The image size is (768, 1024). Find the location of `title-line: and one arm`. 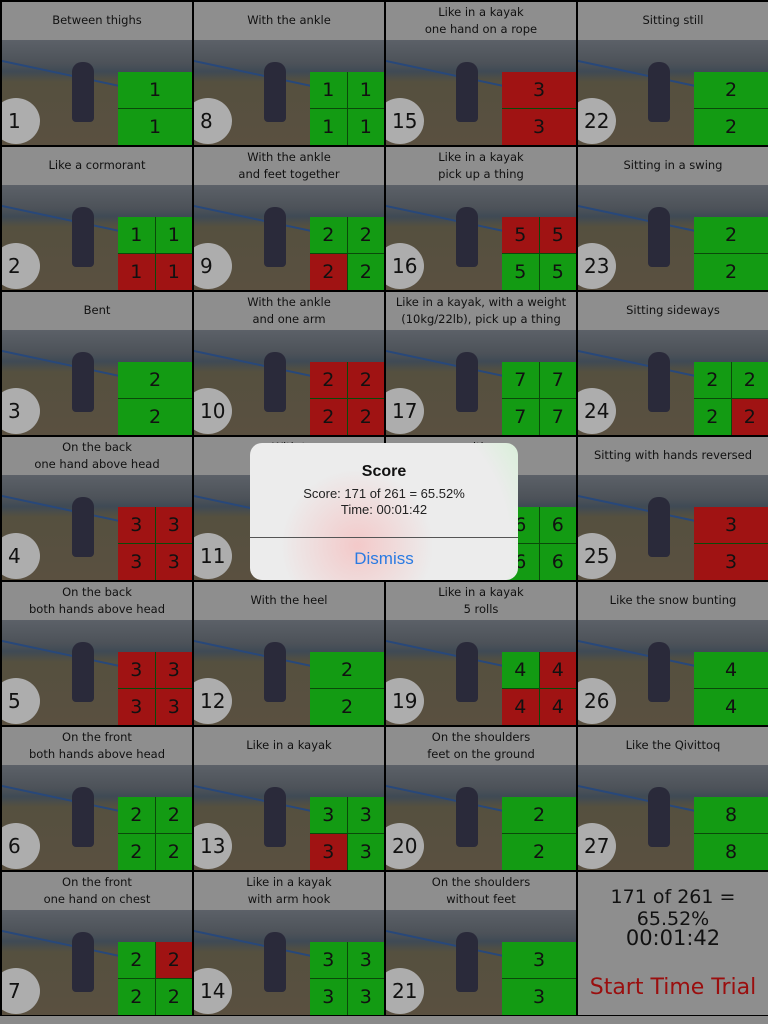

title-line: and one arm is located at coordinates (289, 318).